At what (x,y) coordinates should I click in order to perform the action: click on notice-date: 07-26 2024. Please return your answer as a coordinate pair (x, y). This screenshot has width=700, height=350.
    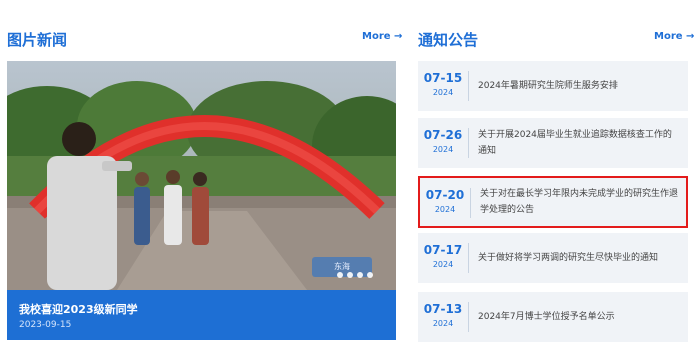
    Looking at the image, I should click on (443, 141).